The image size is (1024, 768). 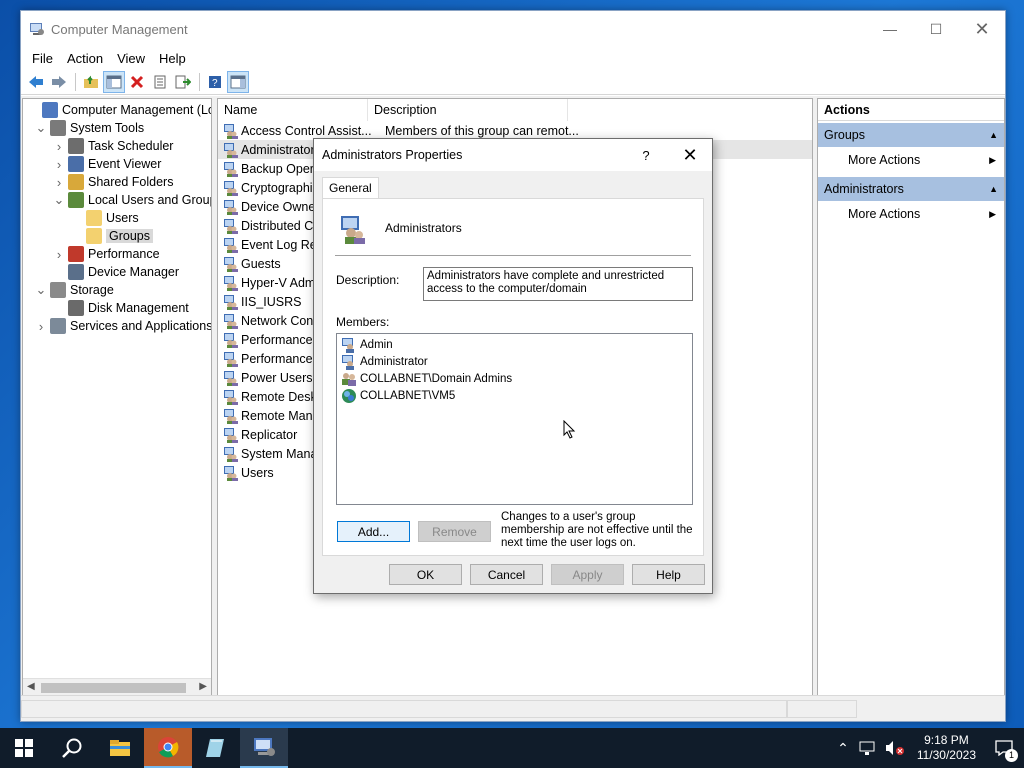 I want to click on taskbar-chrome, so click(x=168, y=748).